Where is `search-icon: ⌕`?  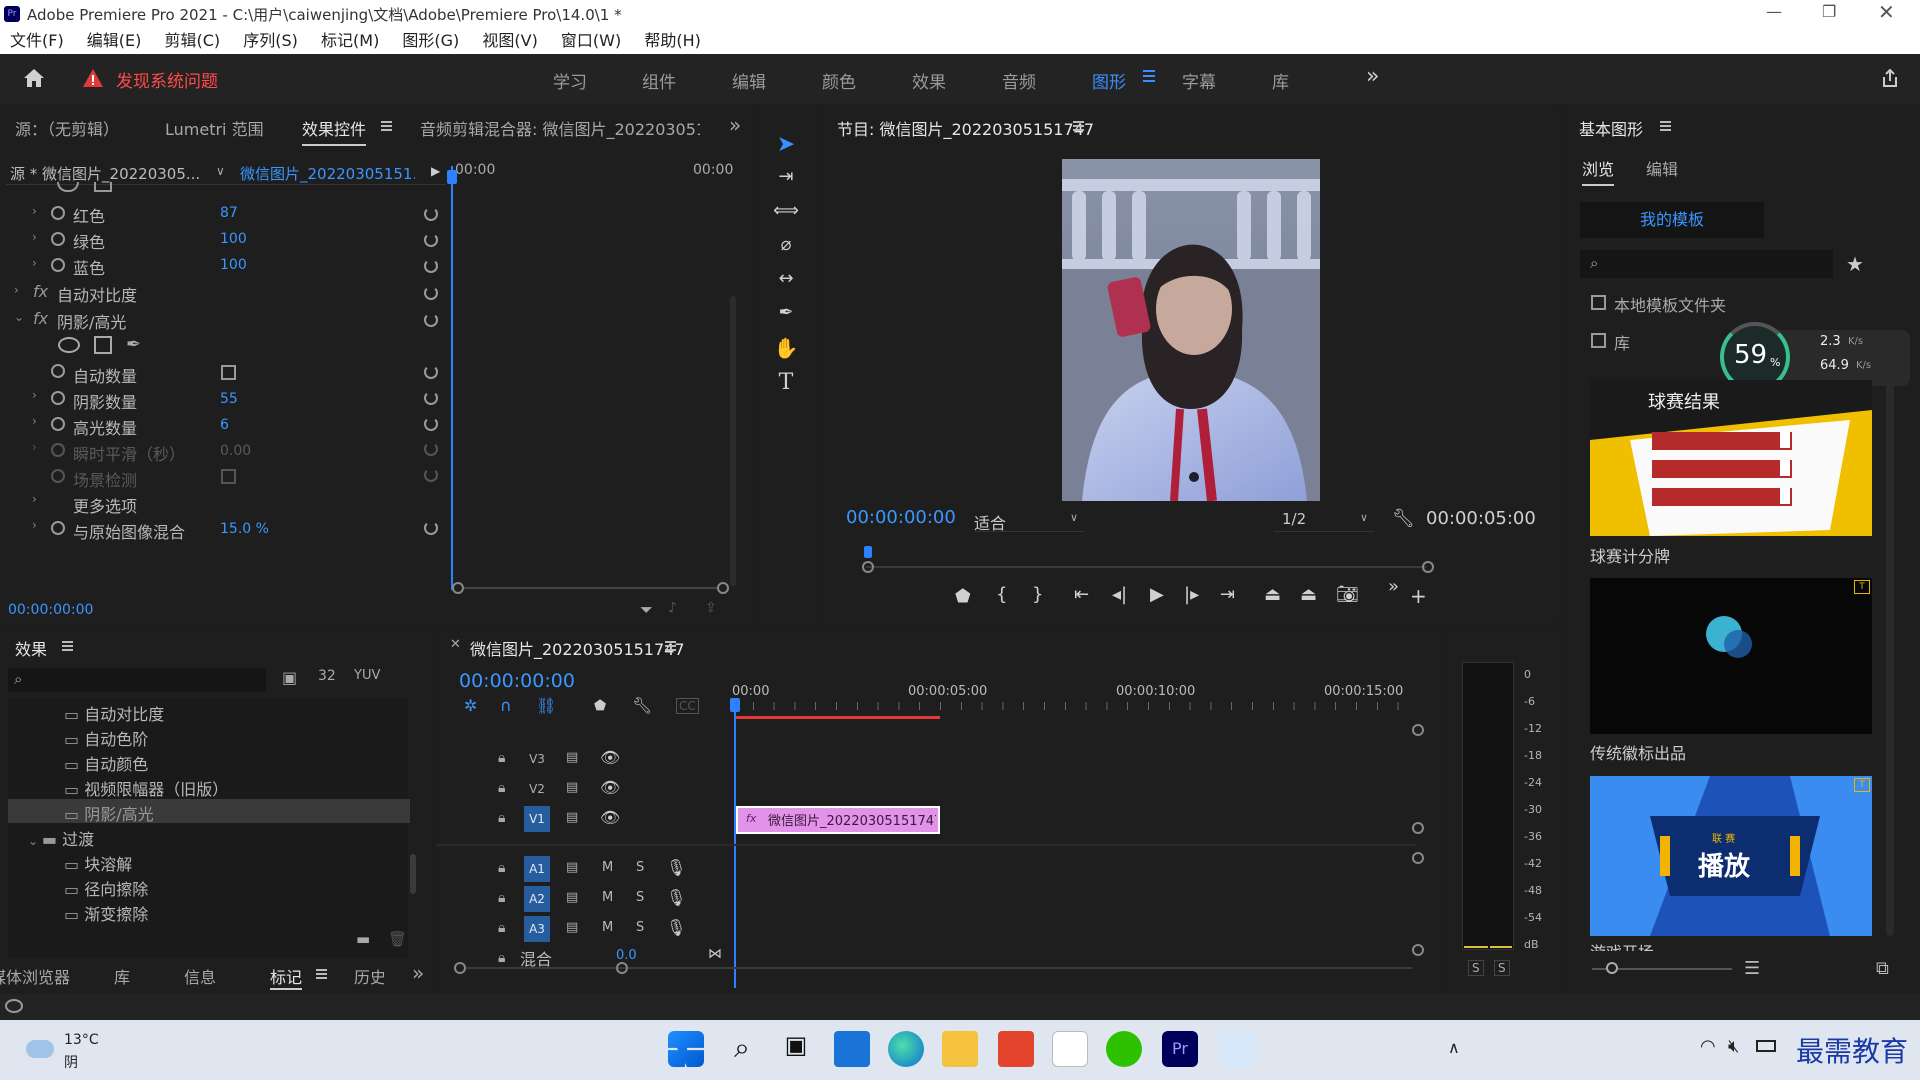 search-icon: ⌕ is located at coordinates (742, 1049).